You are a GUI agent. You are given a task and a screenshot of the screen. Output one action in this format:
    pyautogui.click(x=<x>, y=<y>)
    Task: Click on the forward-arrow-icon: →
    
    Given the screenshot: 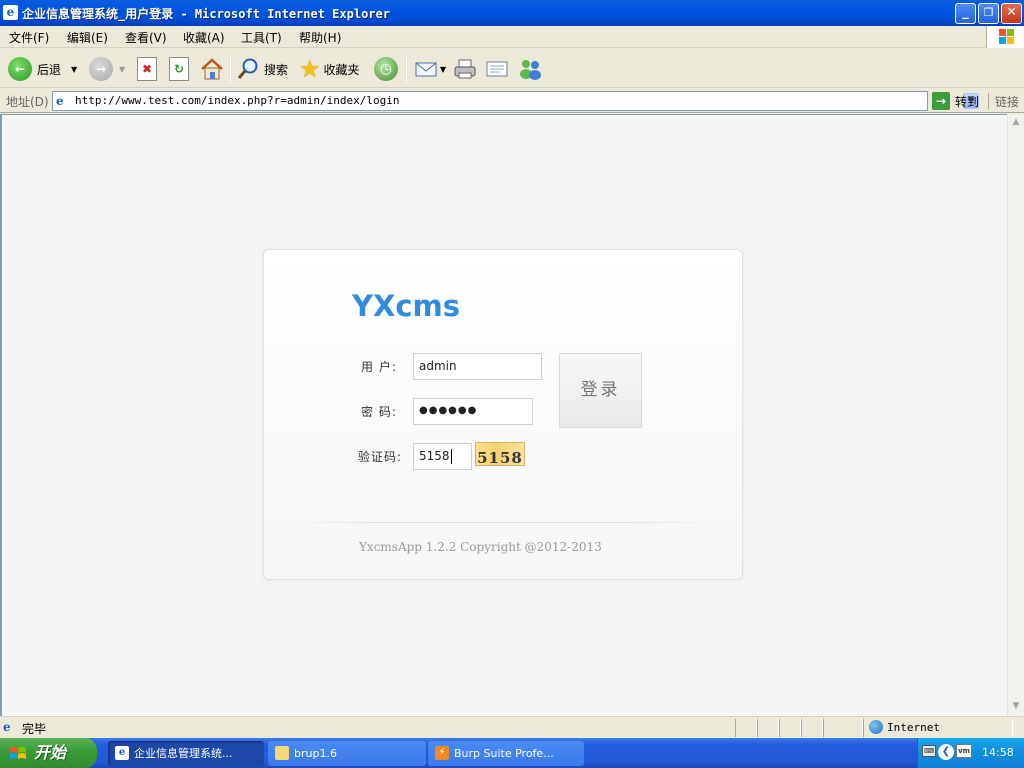 What is the action you would take?
    pyautogui.click(x=101, y=69)
    